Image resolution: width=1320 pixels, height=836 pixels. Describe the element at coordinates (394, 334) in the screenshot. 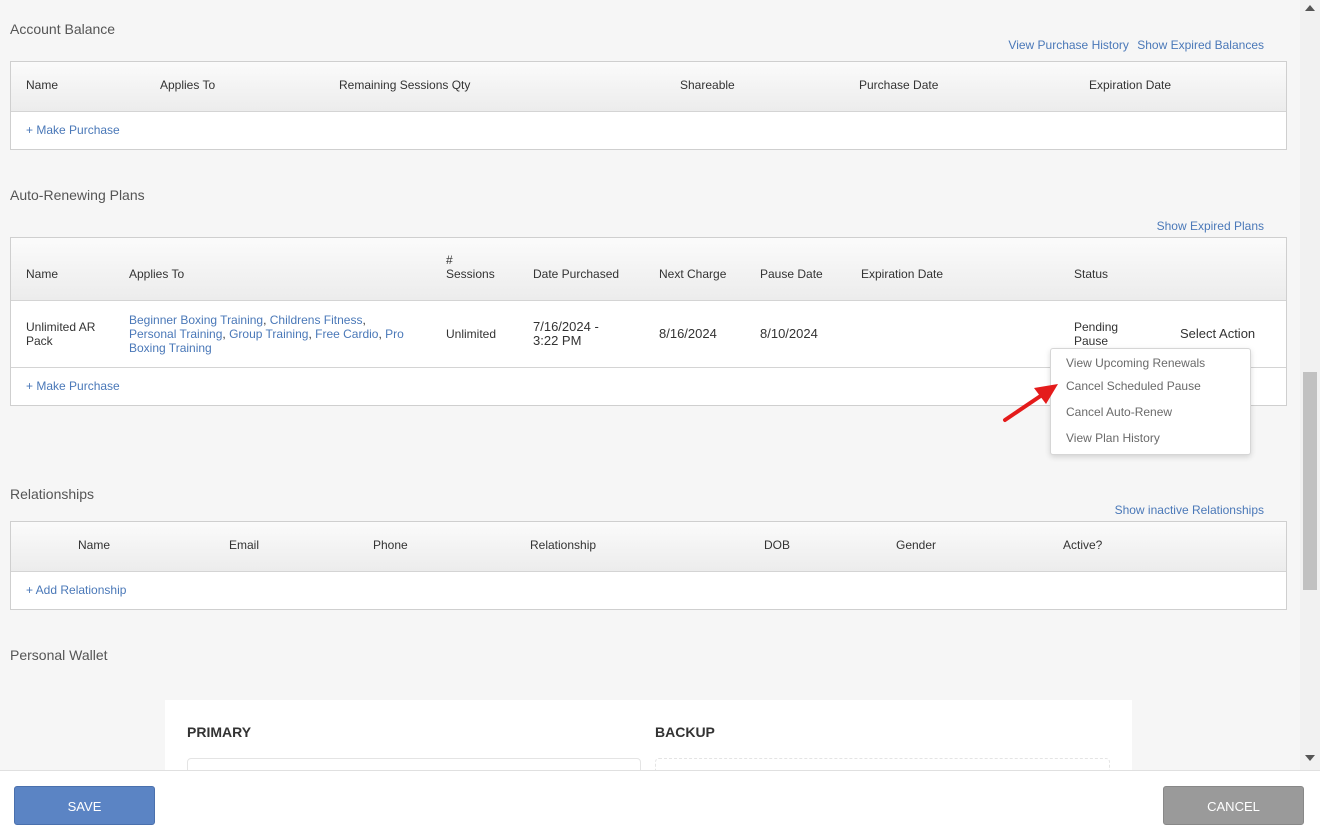

I see `applies-link: Pro` at that location.